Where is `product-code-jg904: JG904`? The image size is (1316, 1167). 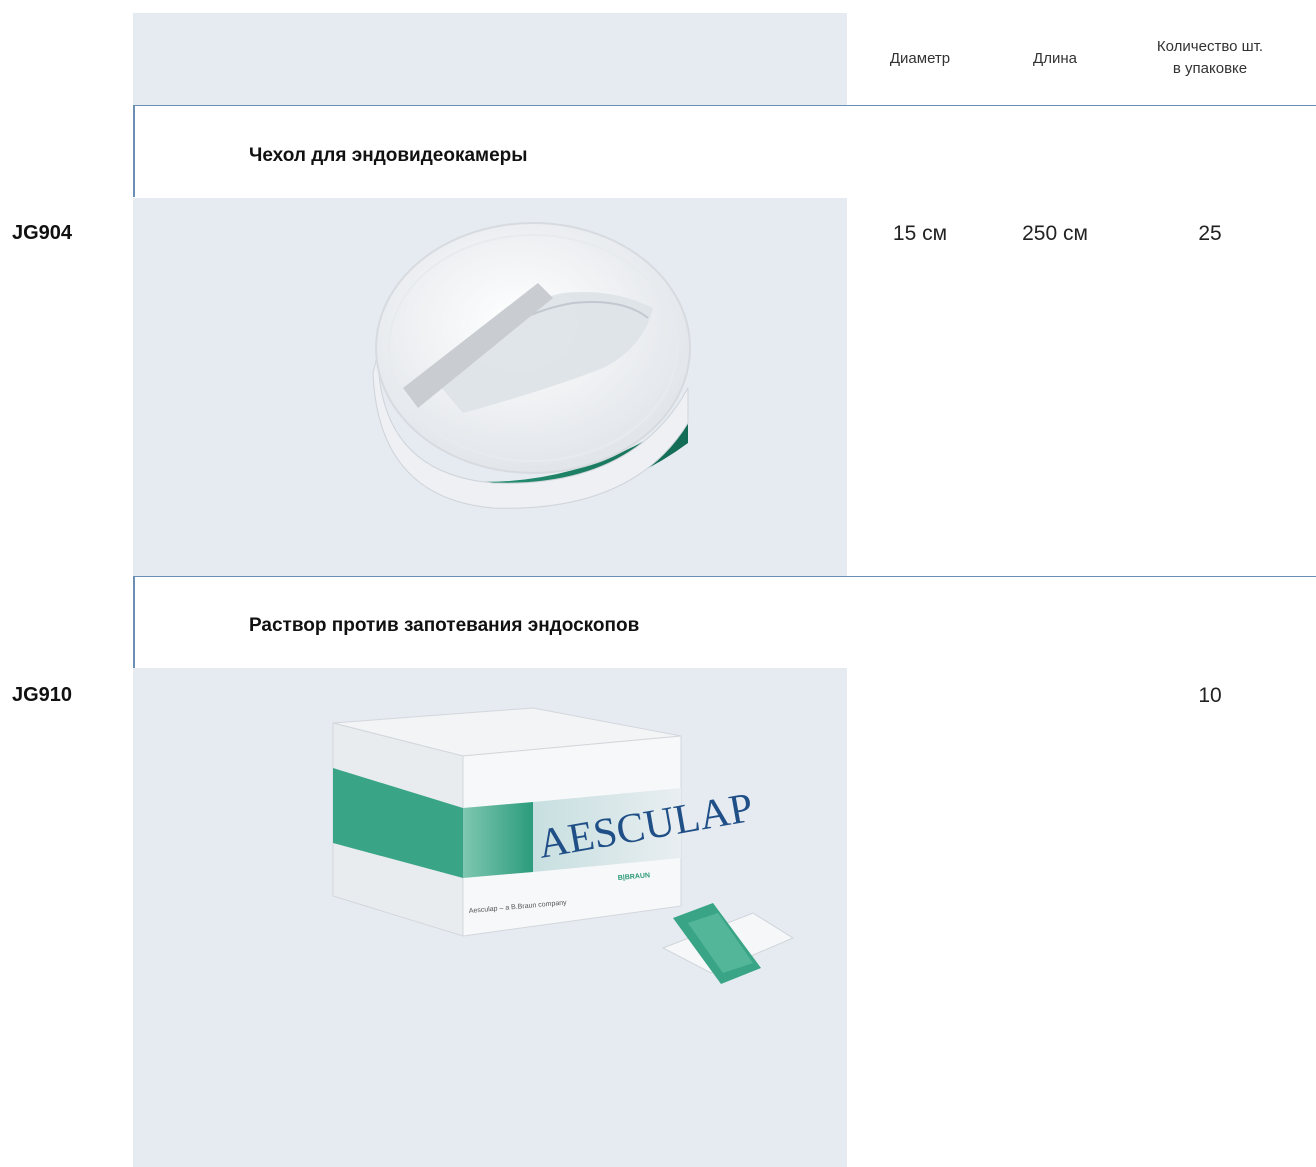 product-code-jg904: JG904 is located at coordinates (42, 233).